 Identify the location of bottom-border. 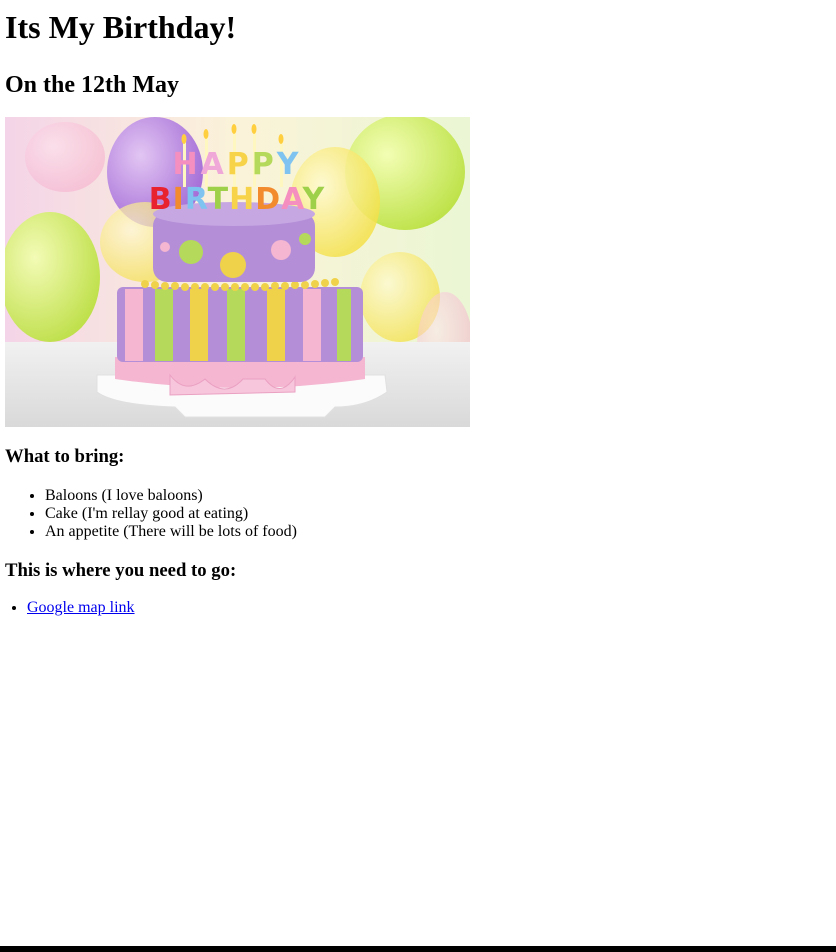
(418, 949).